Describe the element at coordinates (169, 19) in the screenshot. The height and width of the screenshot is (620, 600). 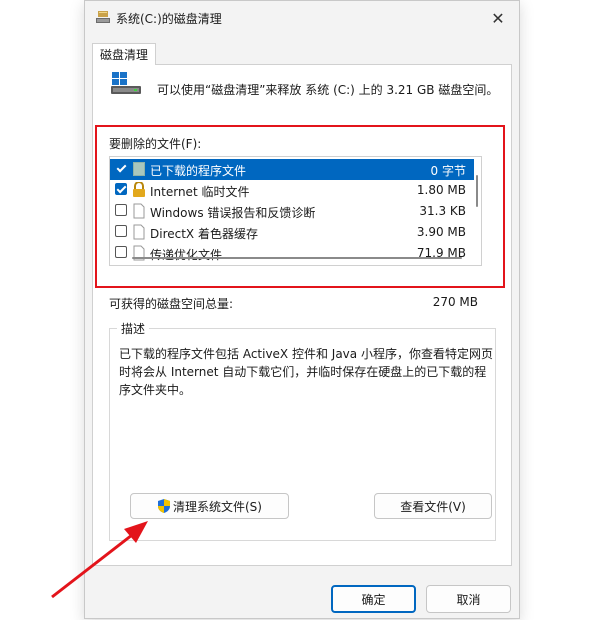
I see `window-title: 系统(C:)的磁盘清理` at that location.